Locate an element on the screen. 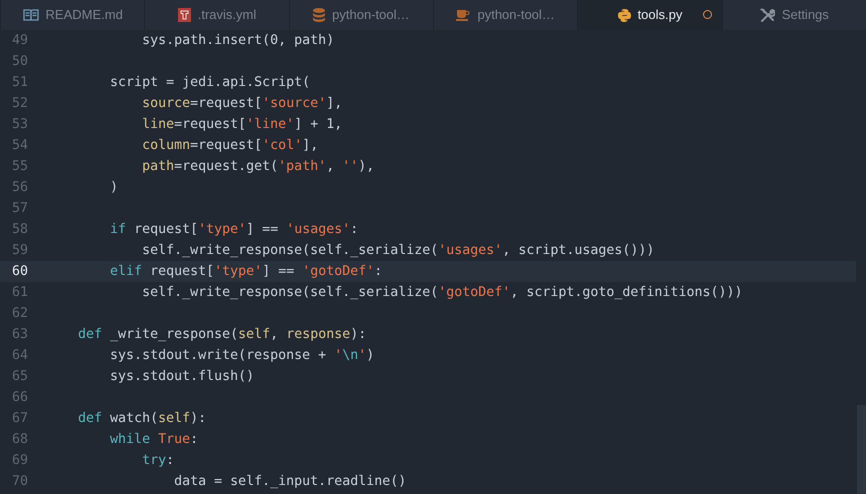  line-number: 50 is located at coordinates (19, 61).